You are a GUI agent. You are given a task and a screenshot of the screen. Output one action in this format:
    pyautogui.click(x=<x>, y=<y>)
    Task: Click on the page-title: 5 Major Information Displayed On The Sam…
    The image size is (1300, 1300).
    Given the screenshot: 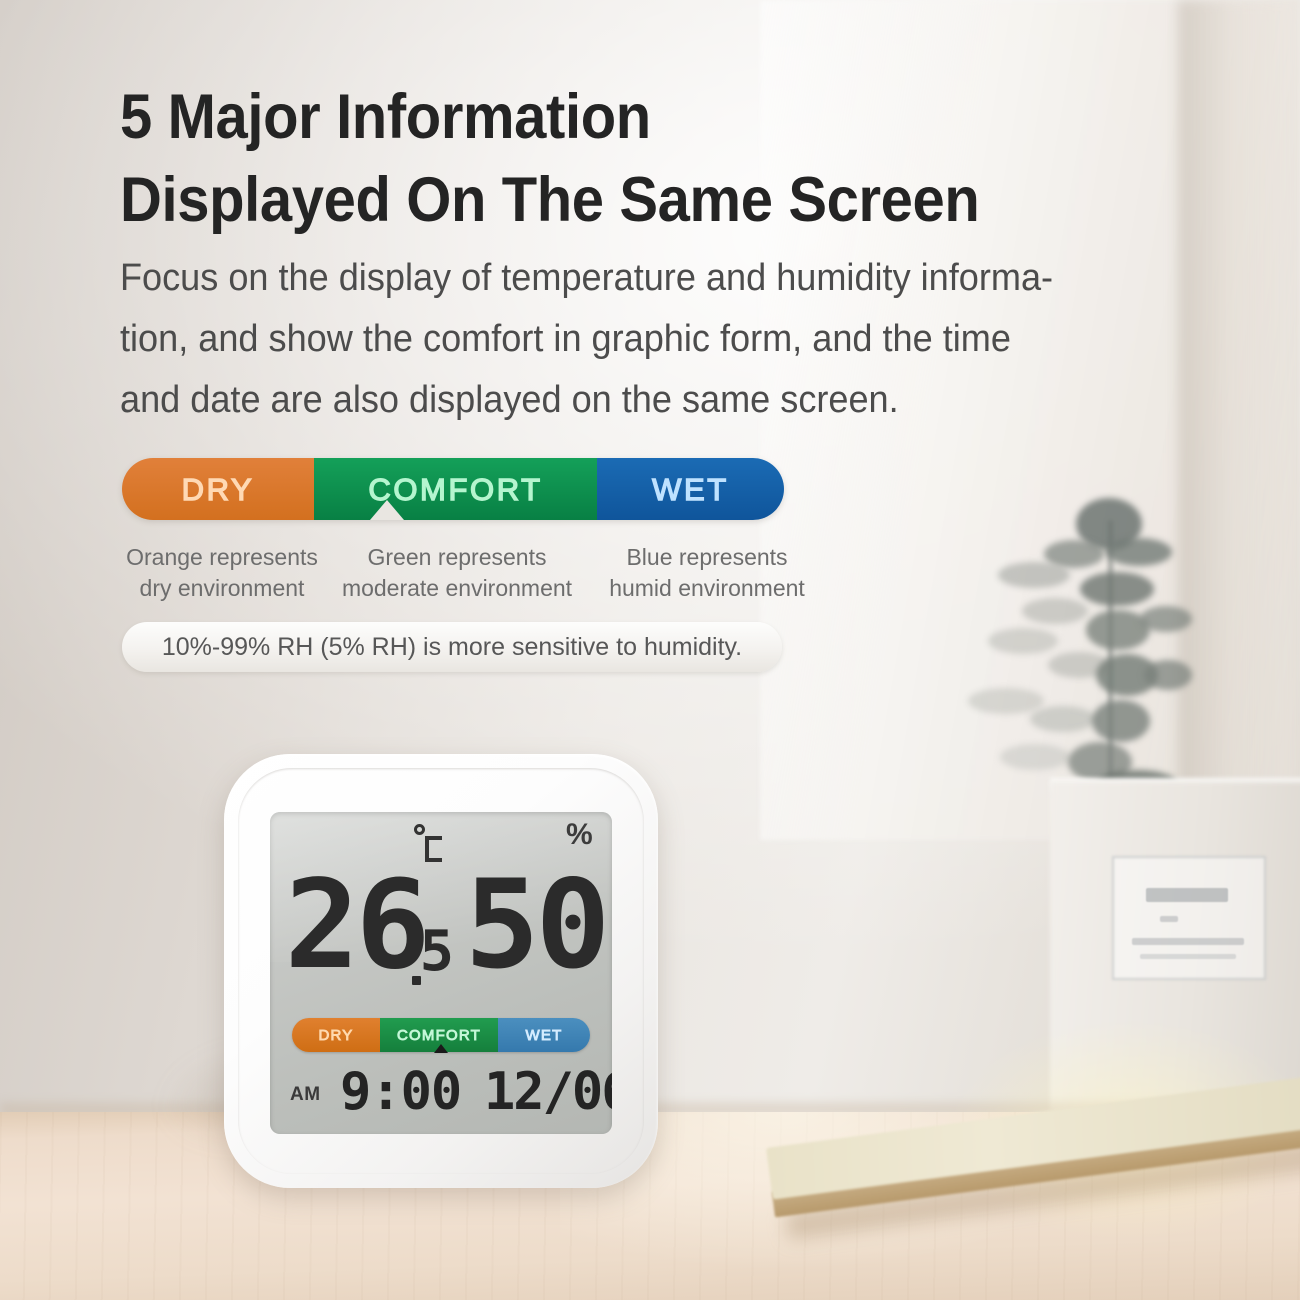 What is the action you would take?
    pyautogui.click(x=594, y=159)
    